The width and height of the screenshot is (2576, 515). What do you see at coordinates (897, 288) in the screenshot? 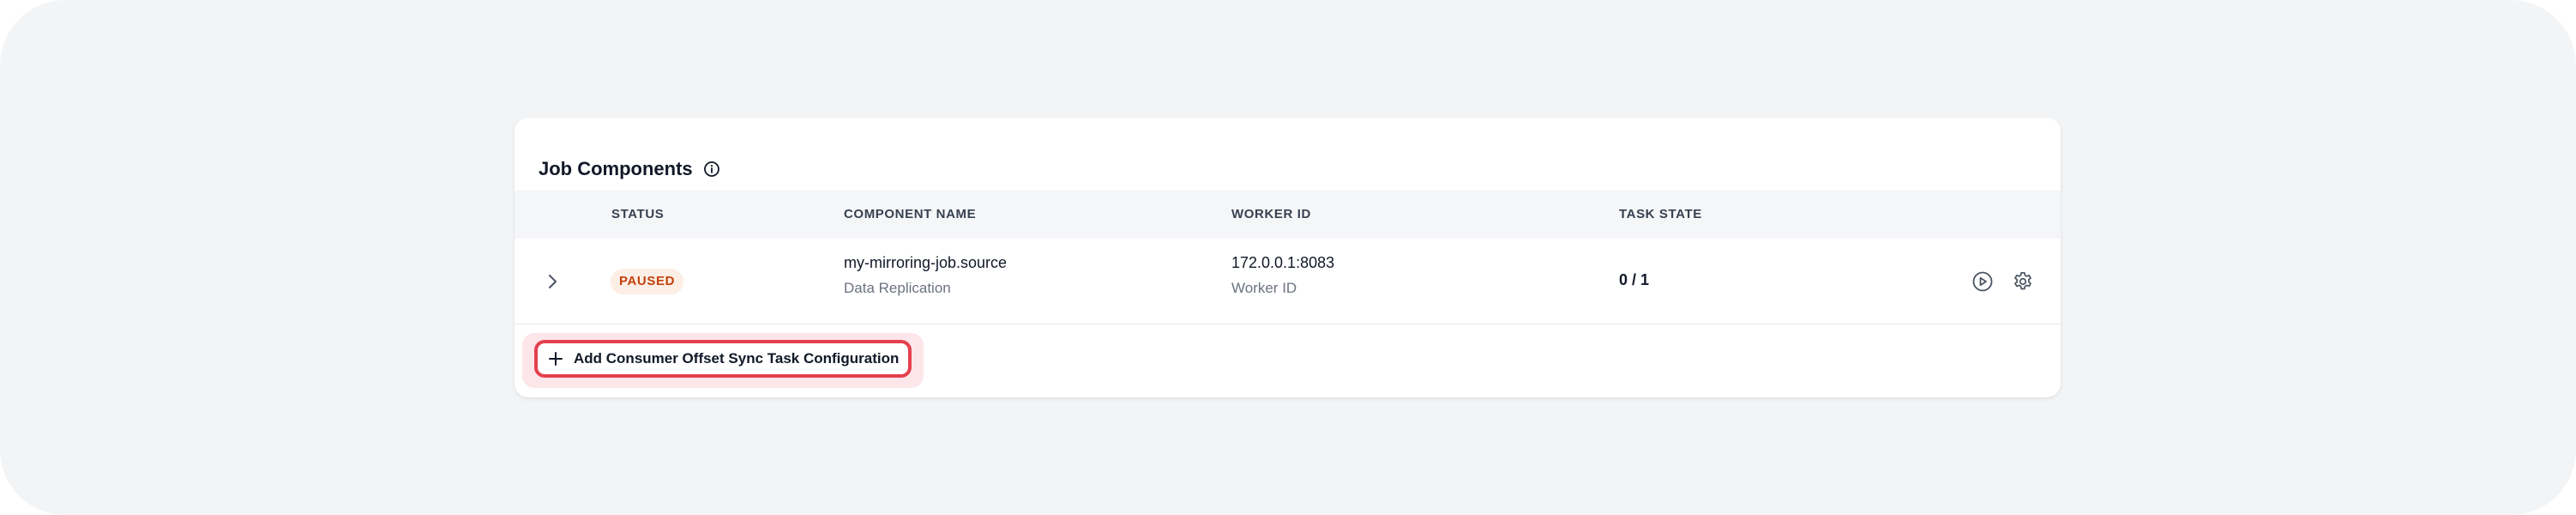
I see `component-type: Data Replication` at bounding box center [897, 288].